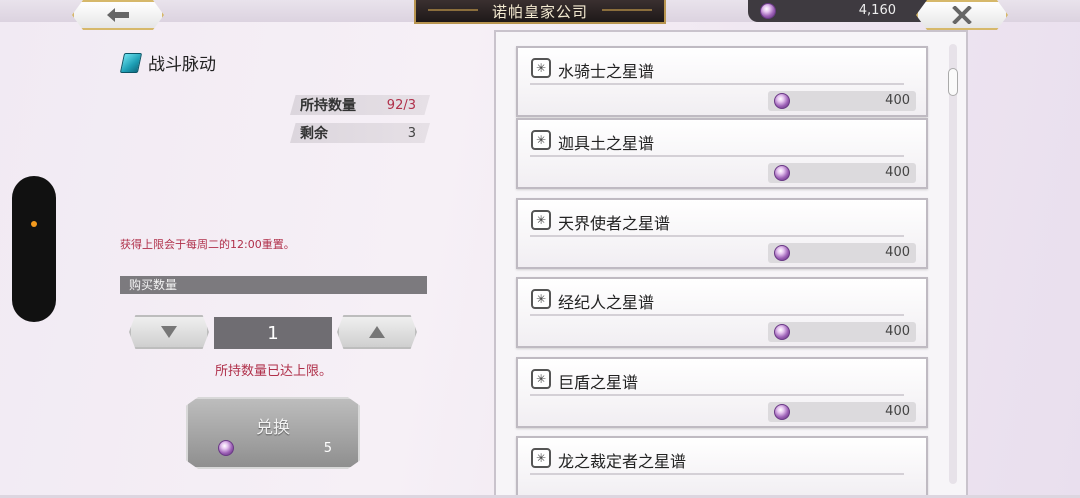  Describe the element at coordinates (273, 428) in the screenshot. I see `exchange-label: 兑换` at that location.